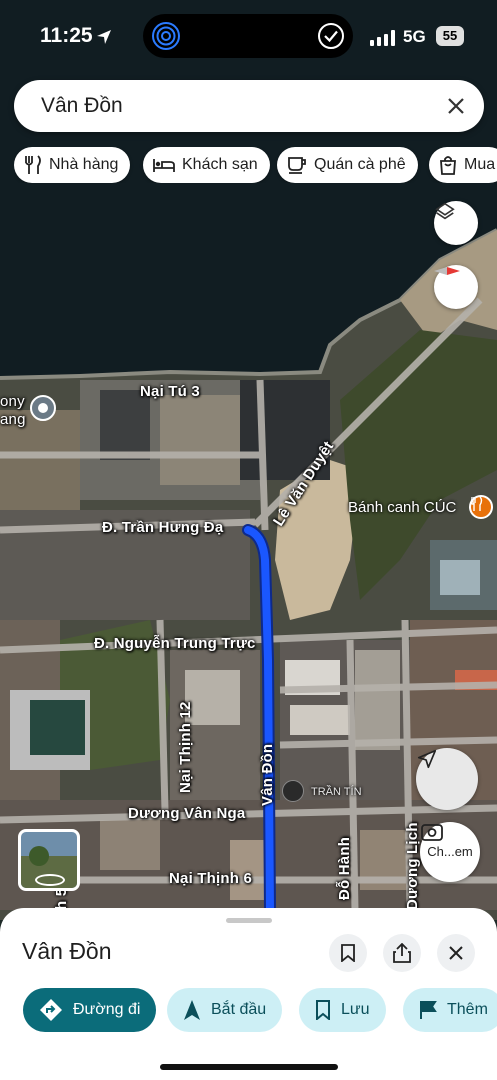  Describe the element at coordinates (412, 866) in the screenshot. I see `road-label-duong-lich: Dương Lịch` at that location.